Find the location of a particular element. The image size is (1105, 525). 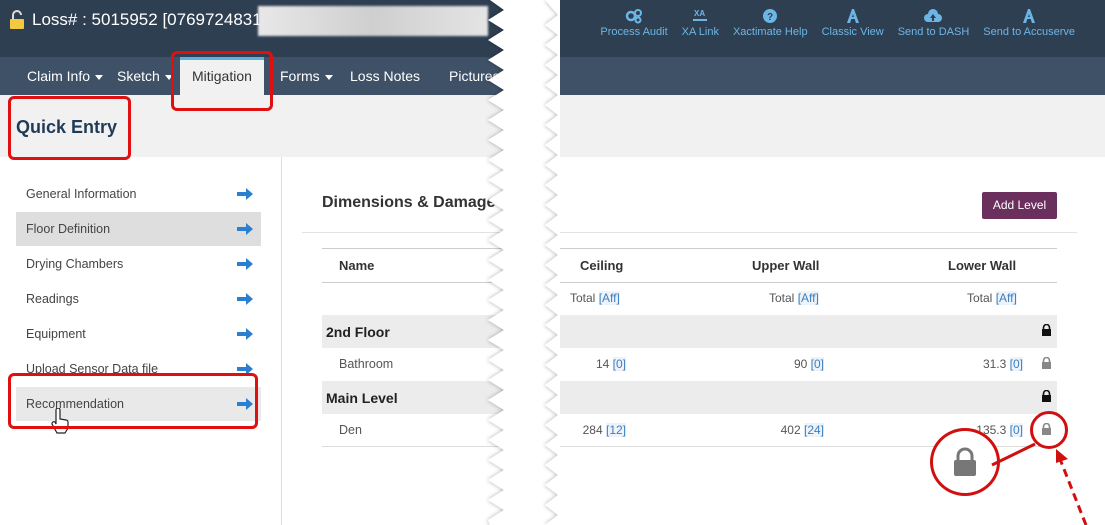

redacted-name is located at coordinates (373, 21).